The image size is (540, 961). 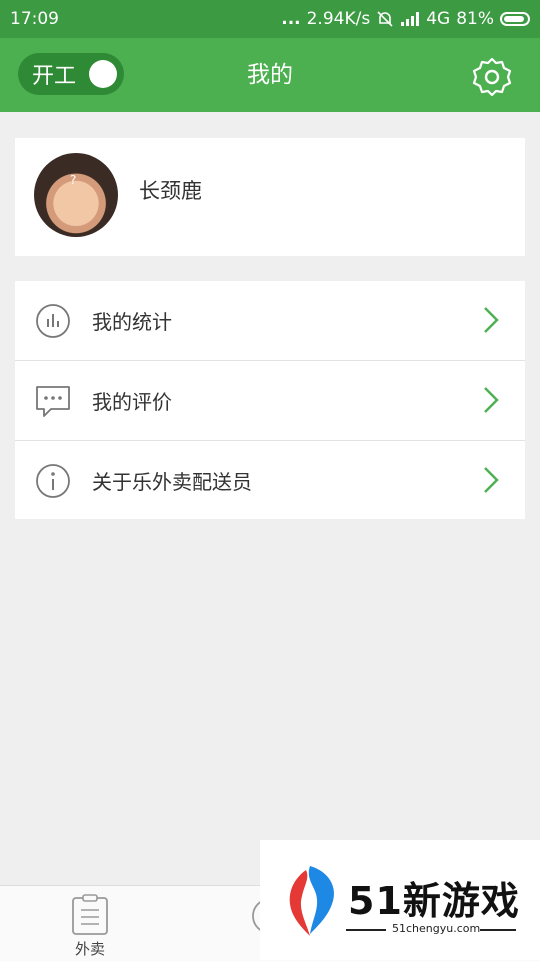 I want to click on info-icon, so click(x=53, y=481).